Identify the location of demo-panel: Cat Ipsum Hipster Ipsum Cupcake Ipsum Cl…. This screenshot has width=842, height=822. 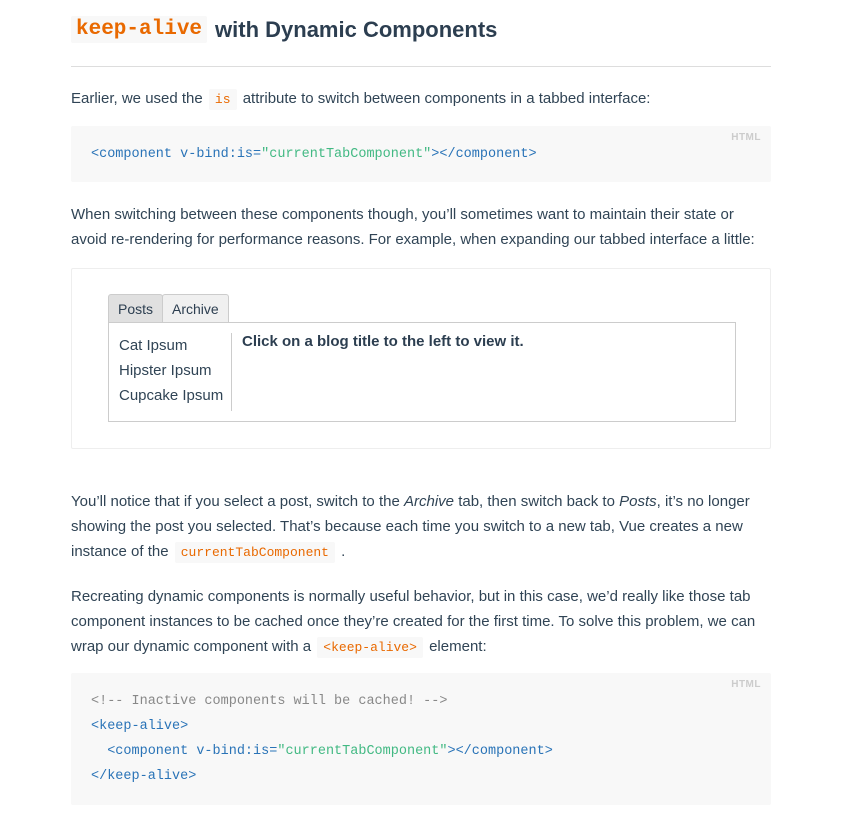
(422, 372).